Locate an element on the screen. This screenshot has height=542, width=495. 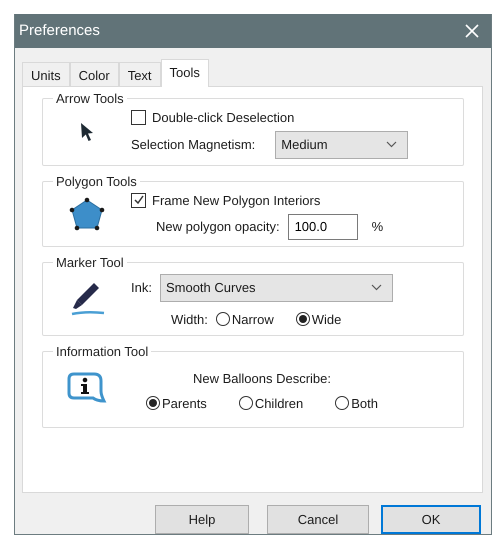
dialog-button: OK is located at coordinates (431, 519).